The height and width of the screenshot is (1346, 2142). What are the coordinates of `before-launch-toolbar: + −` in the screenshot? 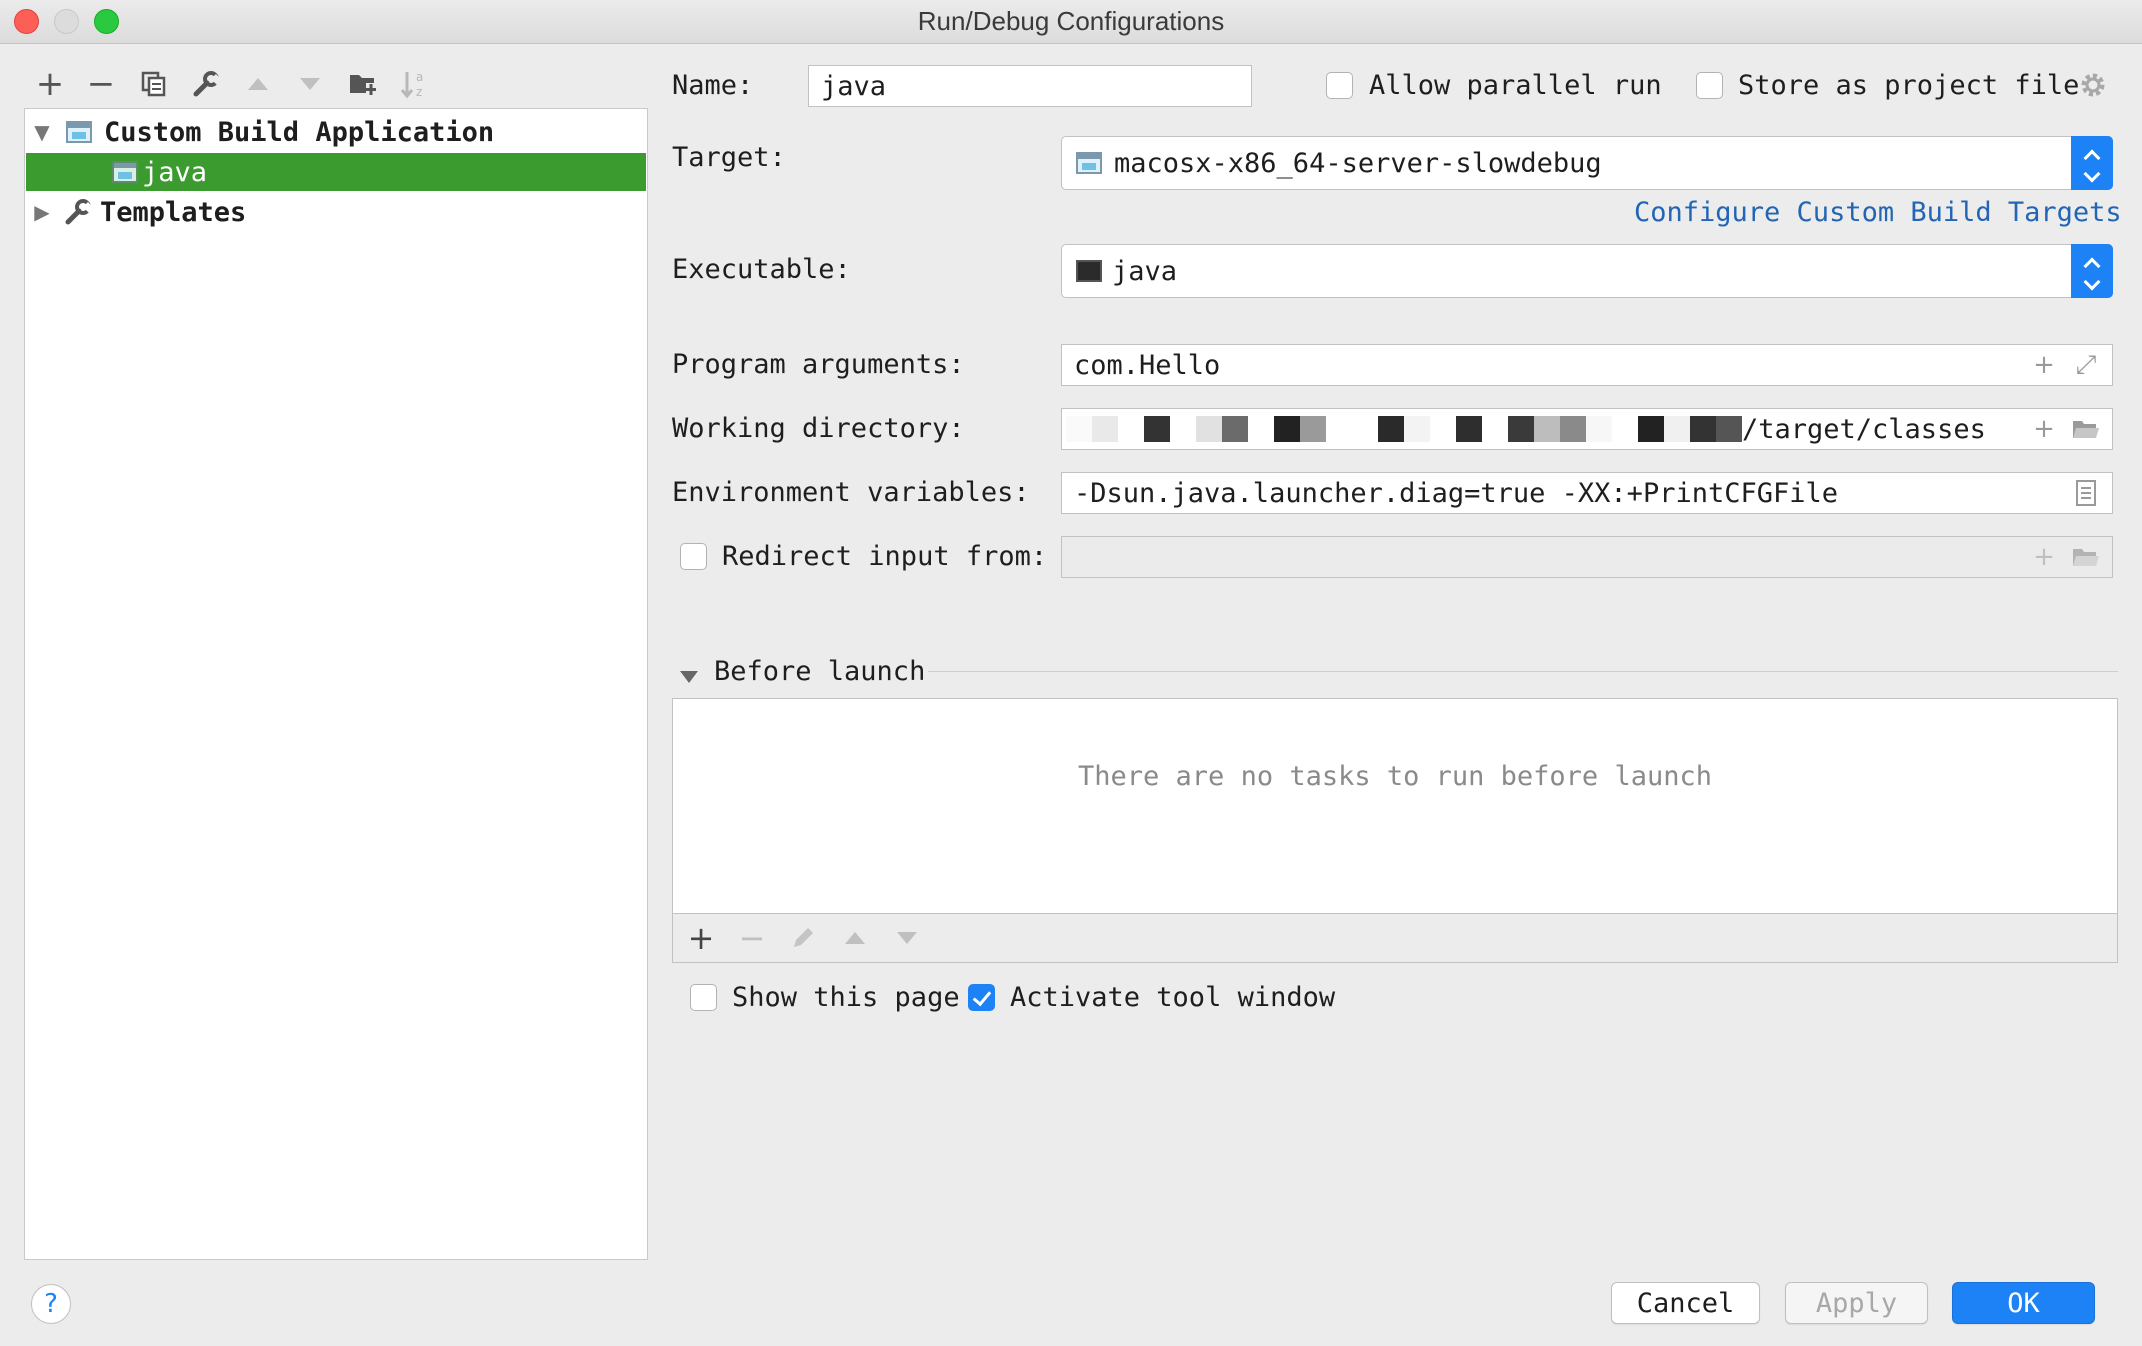 It's located at (1395, 938).